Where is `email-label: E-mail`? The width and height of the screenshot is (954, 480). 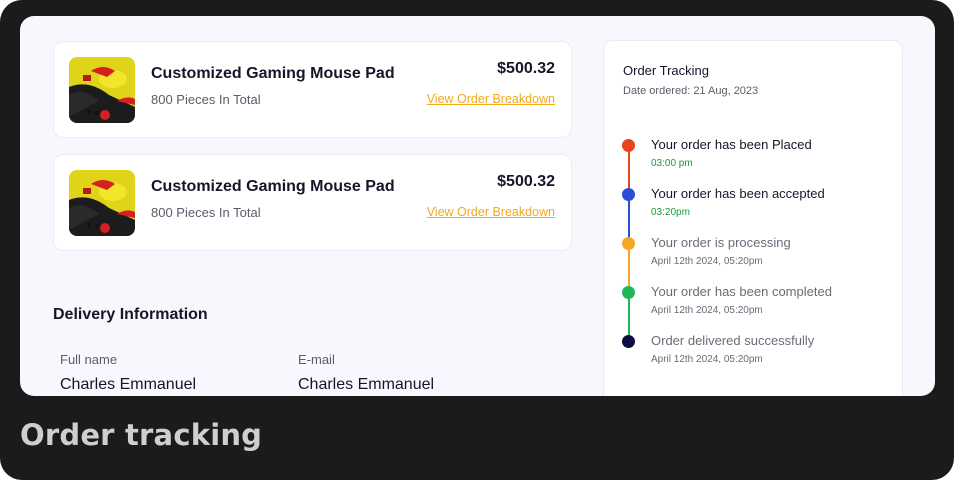
email-label: E-mail is located at coordinates (316, 359).